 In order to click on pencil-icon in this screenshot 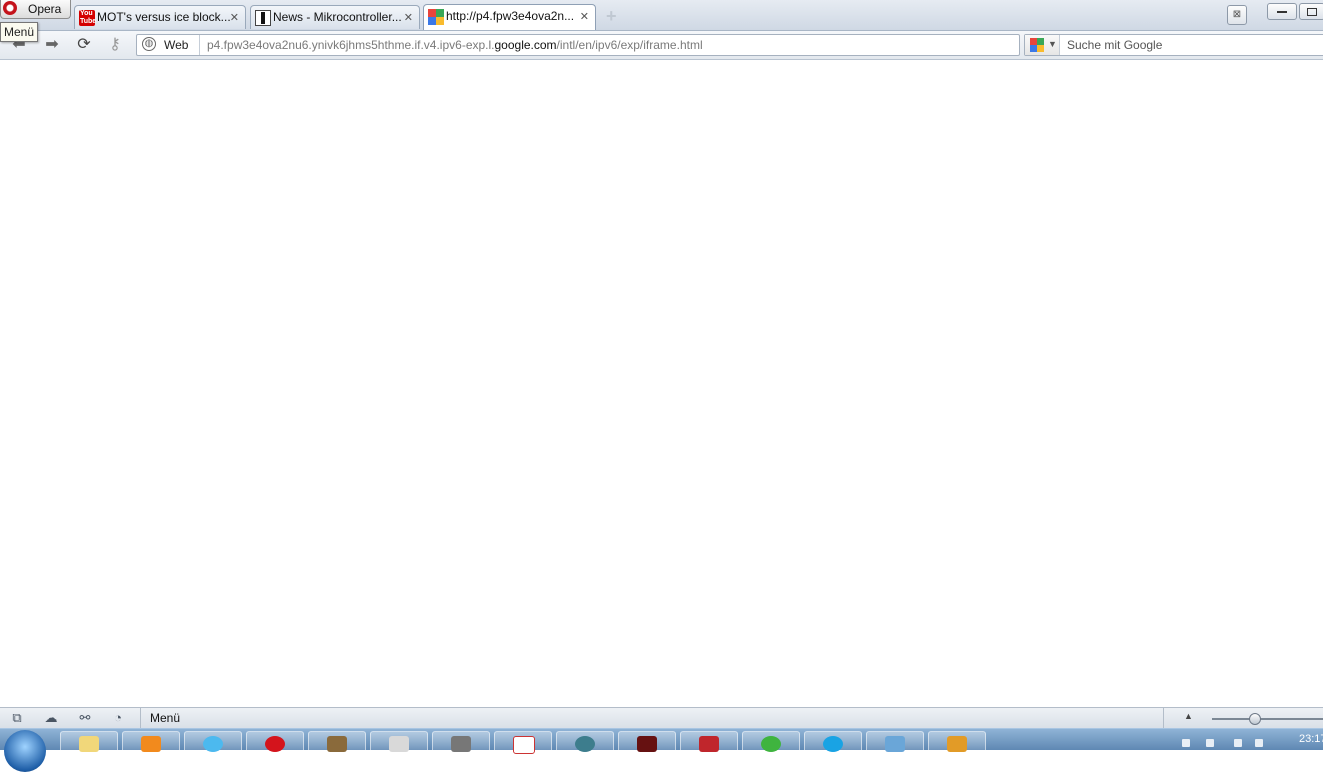, I will do `click(337, 744)`.